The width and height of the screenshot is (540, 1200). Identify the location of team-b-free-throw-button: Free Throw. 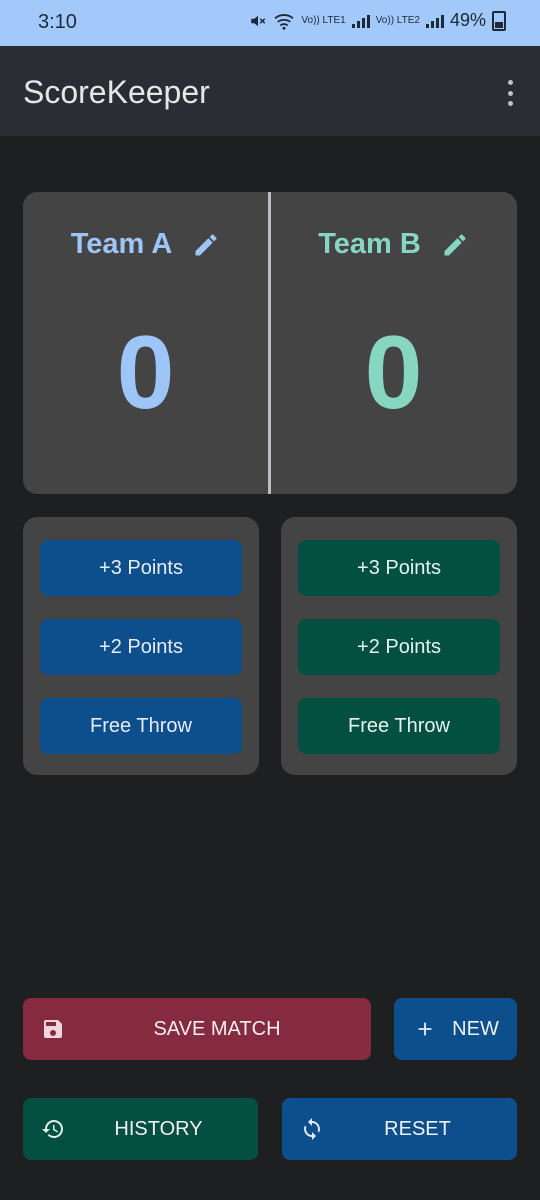
(399, 726).